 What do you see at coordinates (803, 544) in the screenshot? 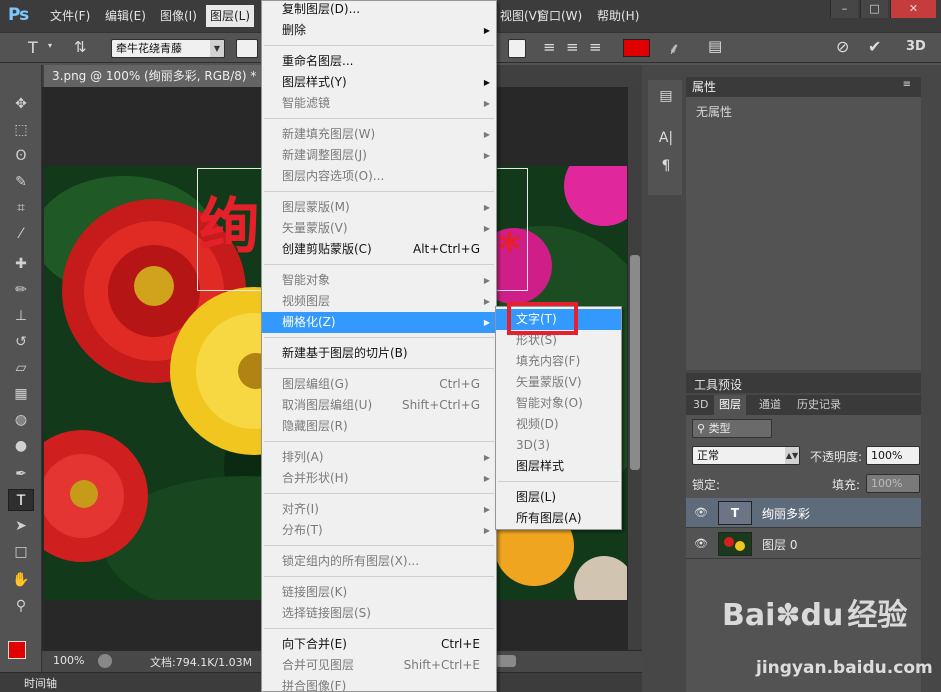
I see `layer-row-image: 👁 图层 0` at bounding box center [803, 544].